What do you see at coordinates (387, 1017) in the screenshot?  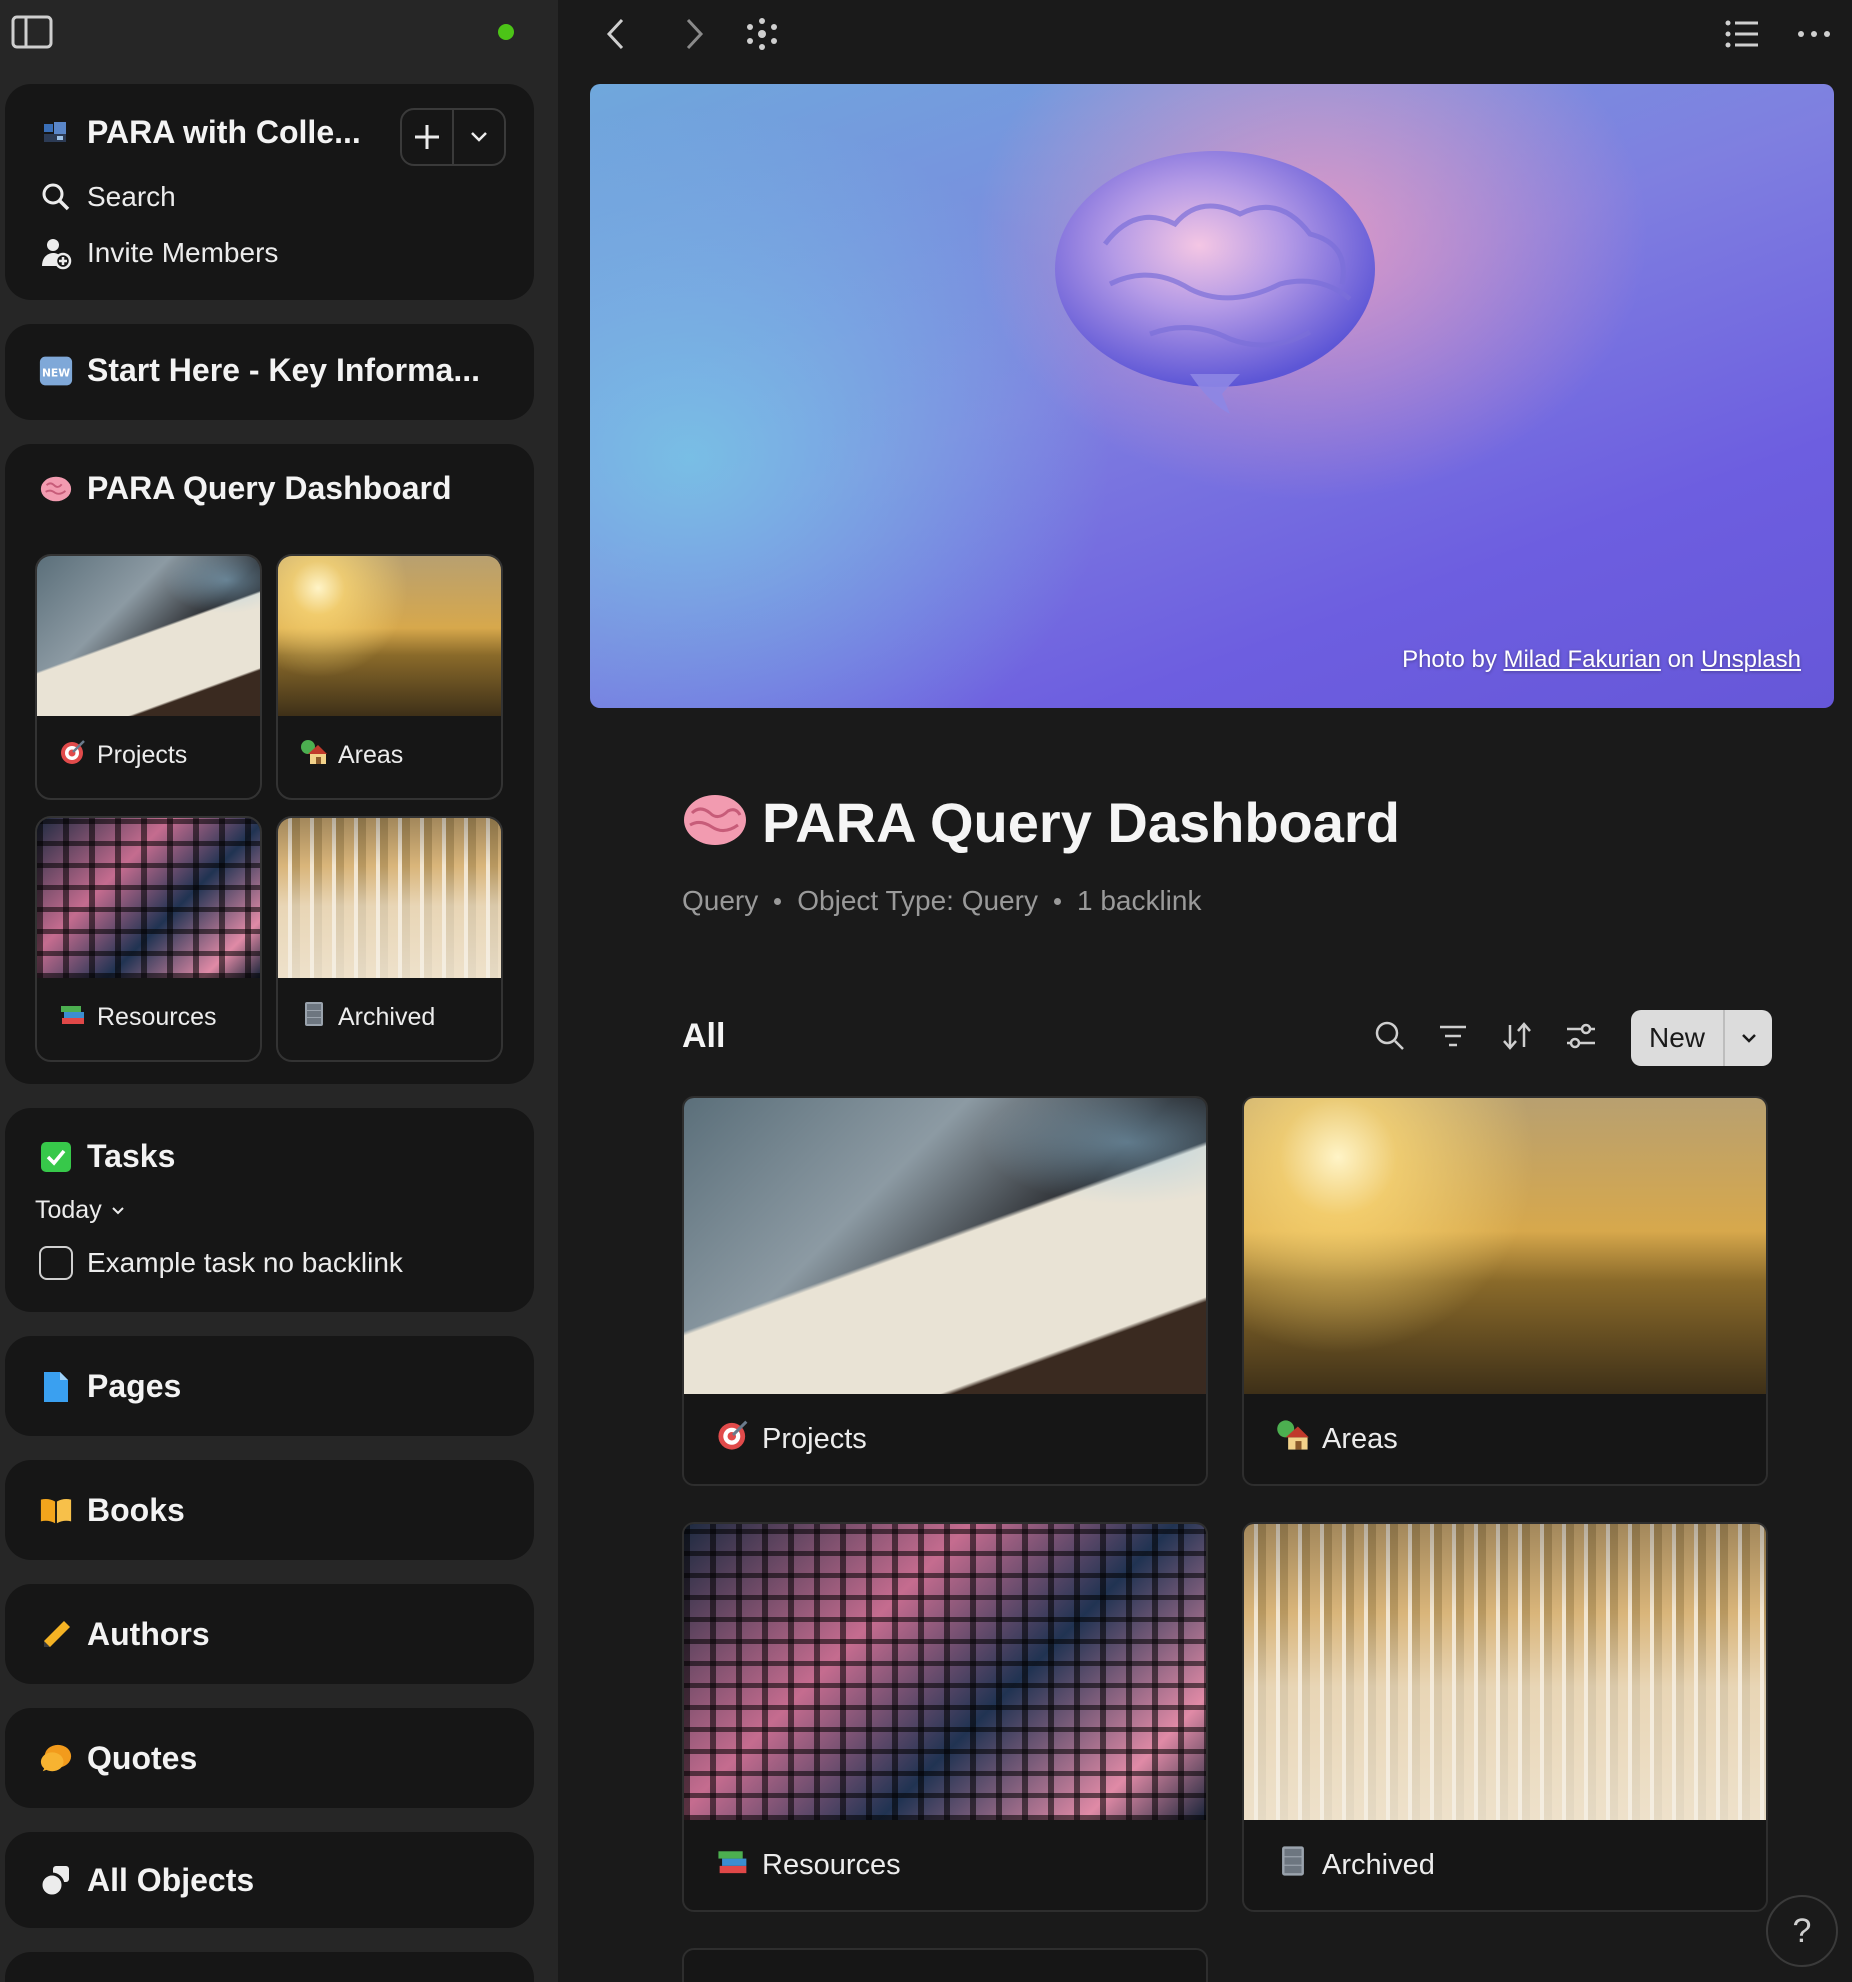 I see `mini-card-label: Archived` at bounding box center [387, 1017].